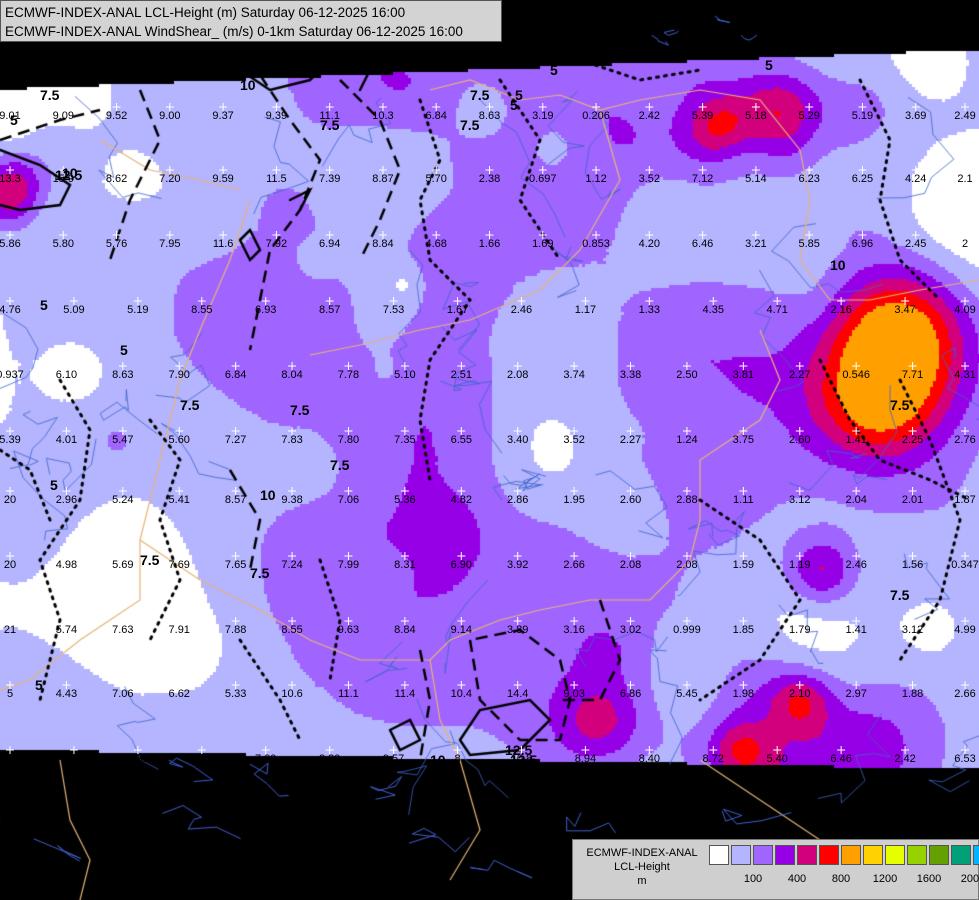 This screenshot has height=900, width=979. What do you see at coordinates (743, 440) in the screenshot?
I see `station-value-label: 3.75` at bounding box center [743, 440].